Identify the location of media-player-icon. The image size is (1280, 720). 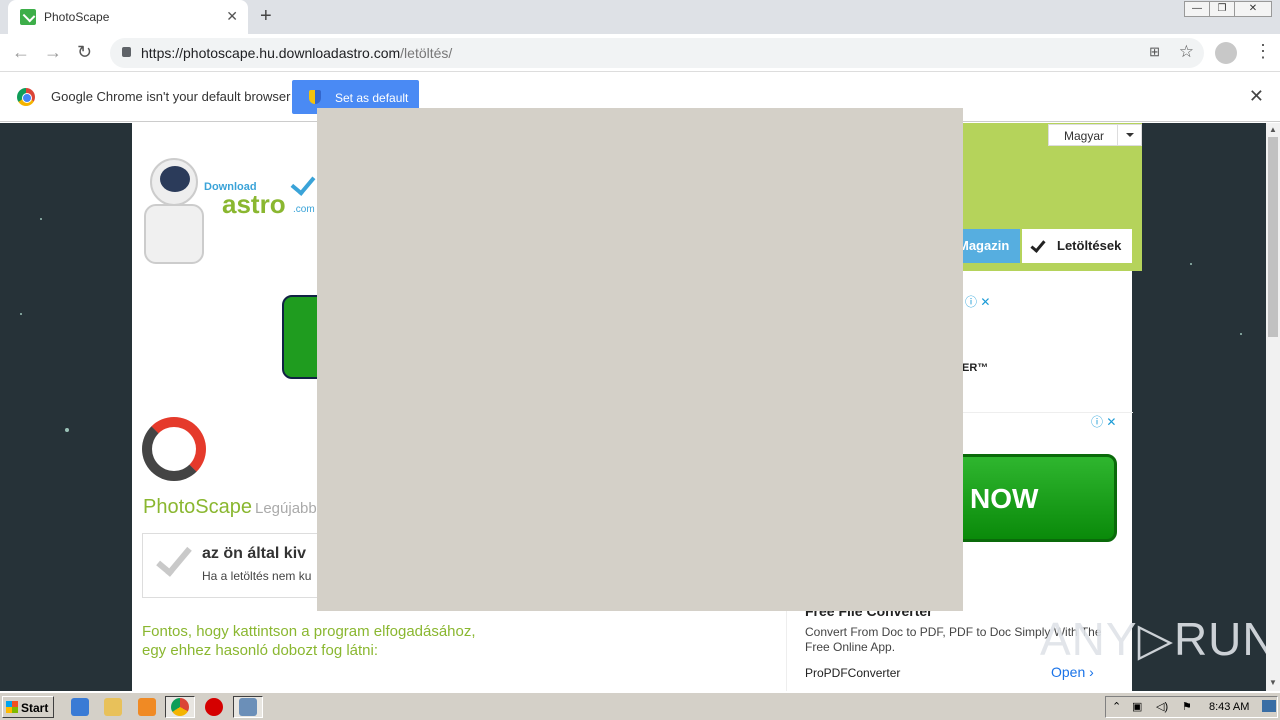
(147, 707).